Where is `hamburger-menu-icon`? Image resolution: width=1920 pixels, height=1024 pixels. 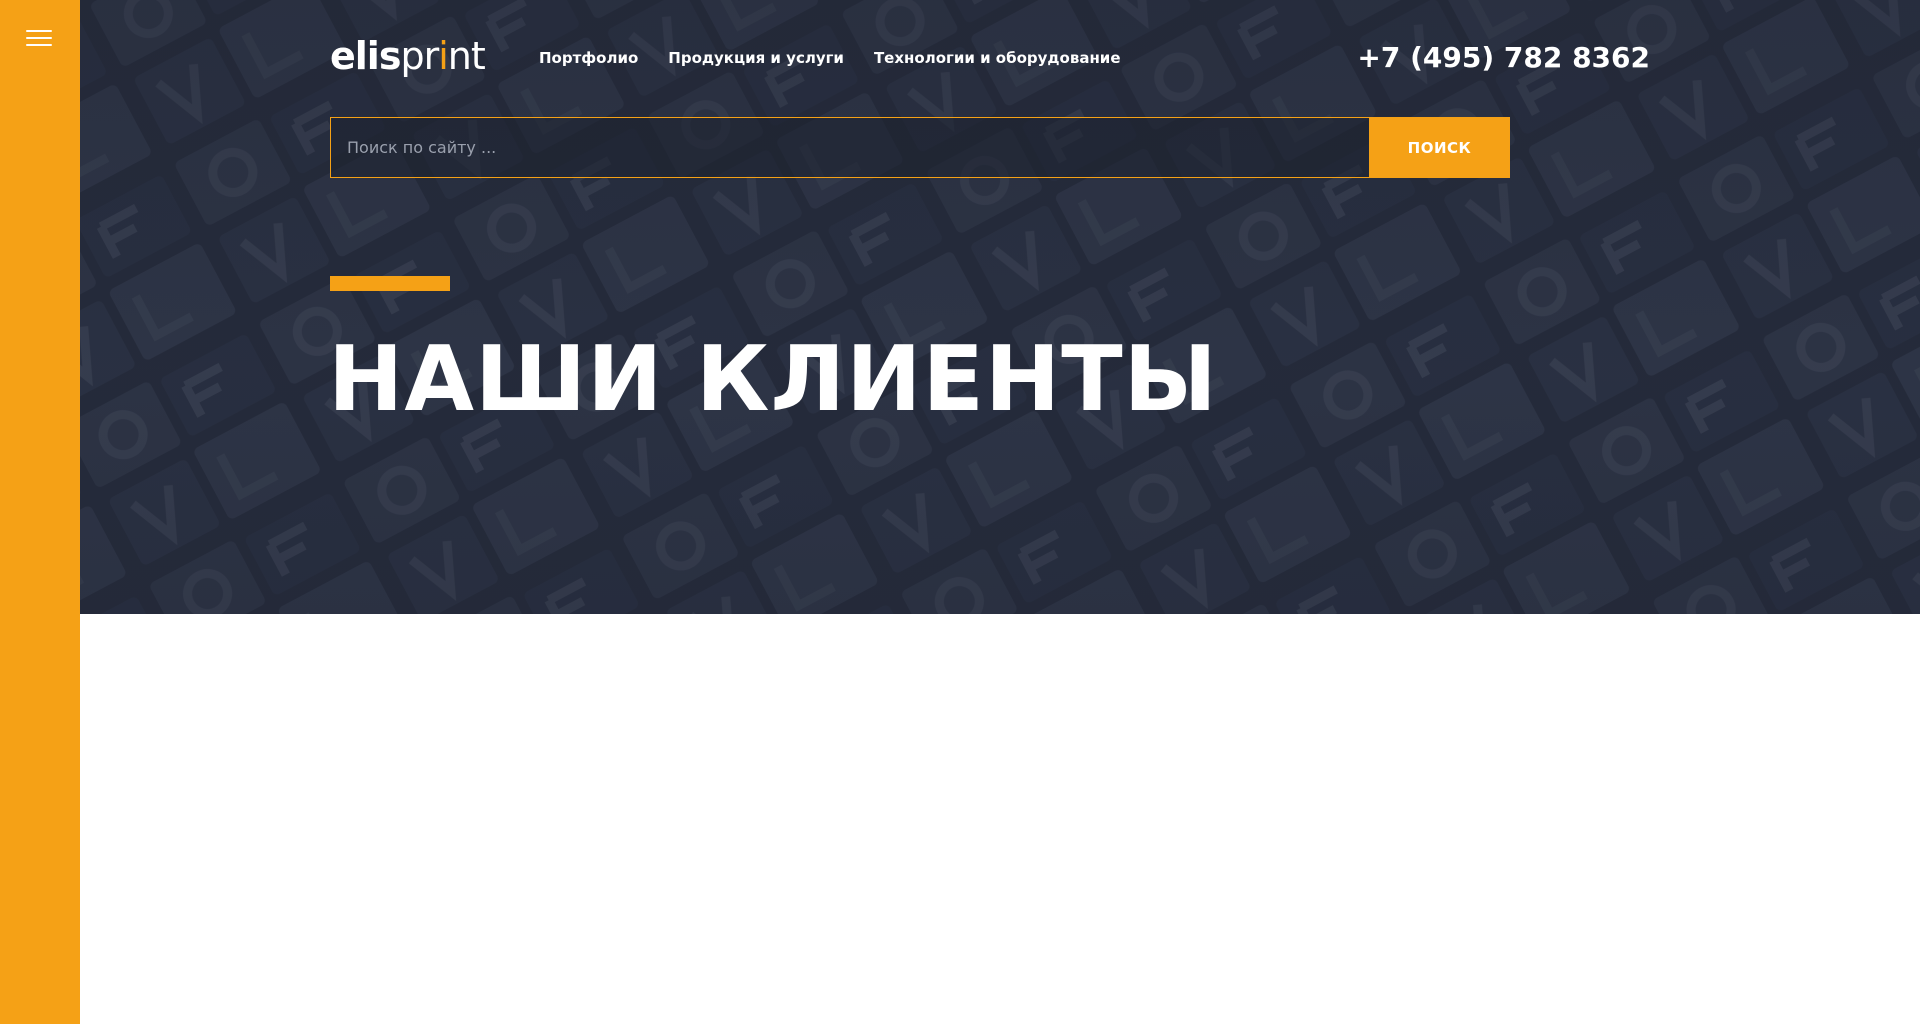 hamburger-menu-icon is located at coordinates (39, 38).